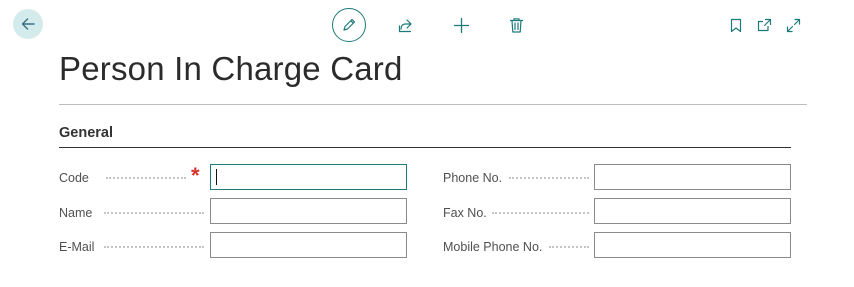 The image size is (854, 287). I want to click on bookmark-icon, so click(736, 25).